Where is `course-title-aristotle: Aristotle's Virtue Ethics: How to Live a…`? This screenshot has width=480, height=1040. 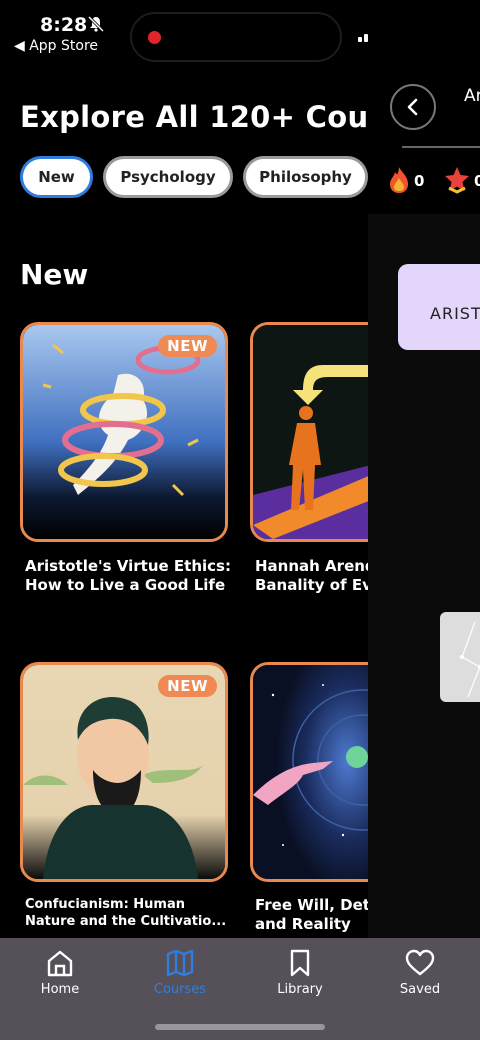
course-title-aristotle: Aristotle's Virtue Ethics: How to Live a… is located at coordinates (129, 576).